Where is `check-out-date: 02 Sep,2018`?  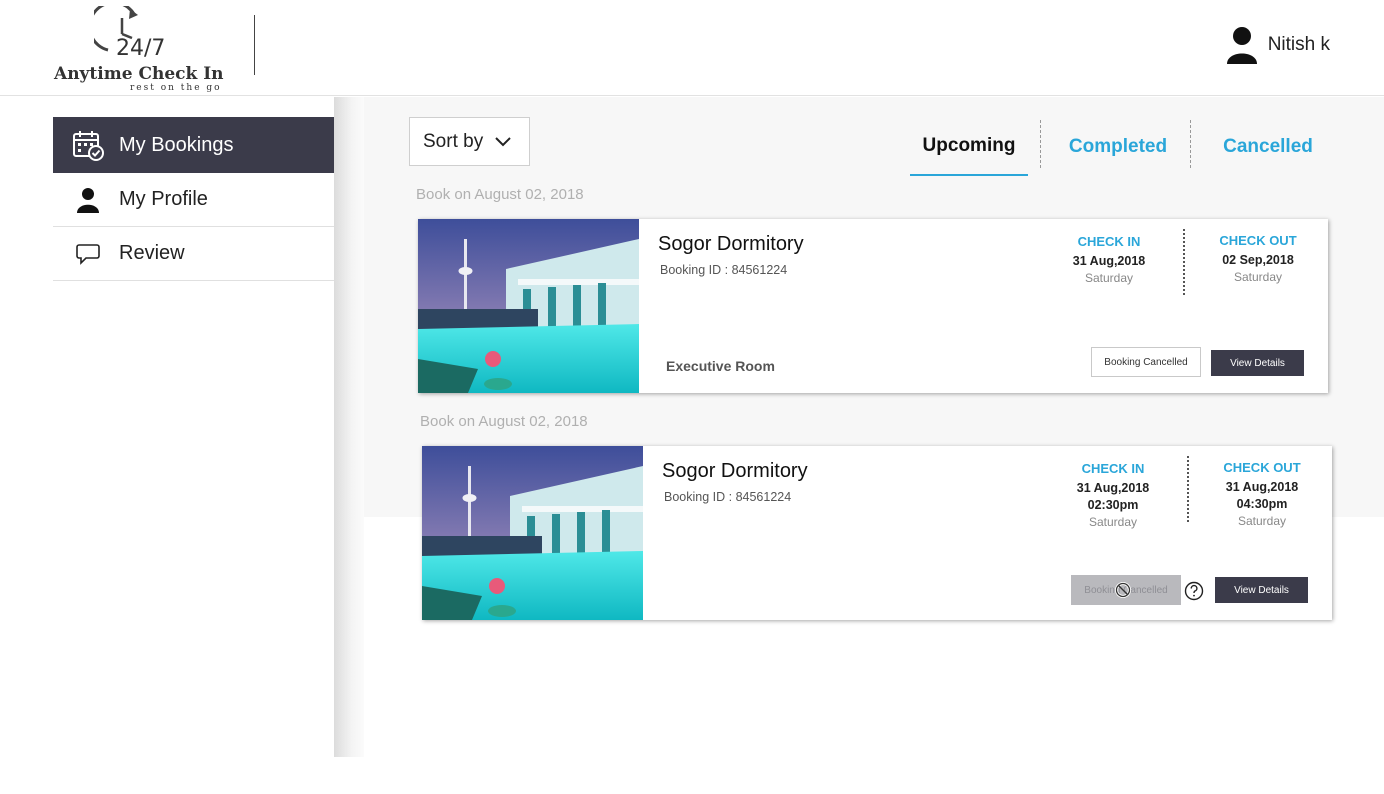
check-out-date: 02 Sep,2018 is located at coordinates (1258, 260).